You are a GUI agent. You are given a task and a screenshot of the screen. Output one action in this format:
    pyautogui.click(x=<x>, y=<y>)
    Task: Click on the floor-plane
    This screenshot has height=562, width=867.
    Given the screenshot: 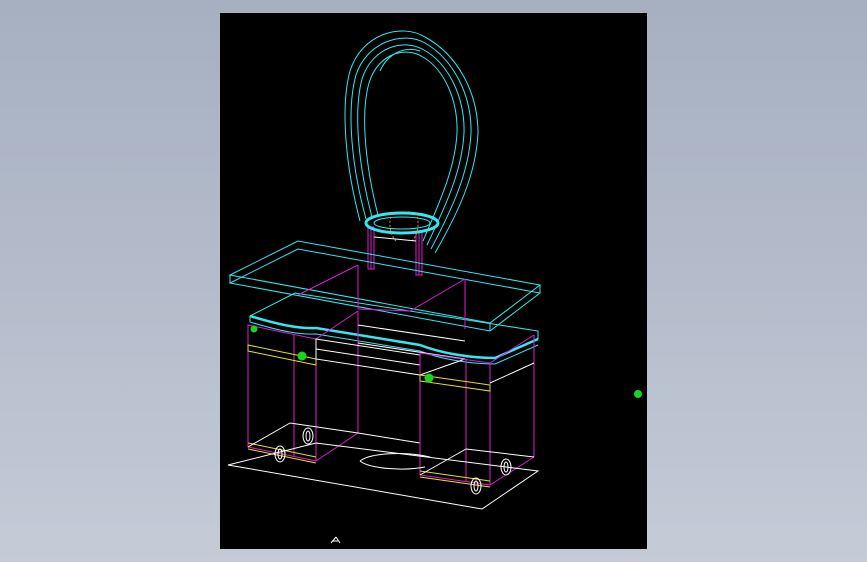 What is the action you would take?
    pyautogui.click(x=383, y=476)
    